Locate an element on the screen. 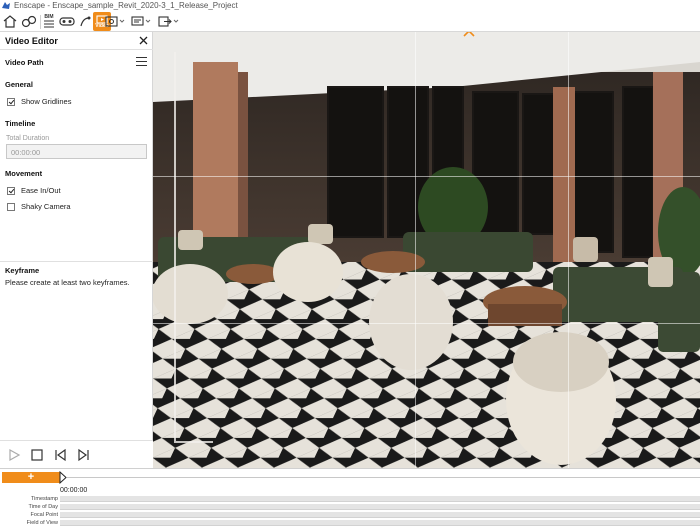 This screenshot has width=700, height=530. play-icon is located at coordinates (14, 455).